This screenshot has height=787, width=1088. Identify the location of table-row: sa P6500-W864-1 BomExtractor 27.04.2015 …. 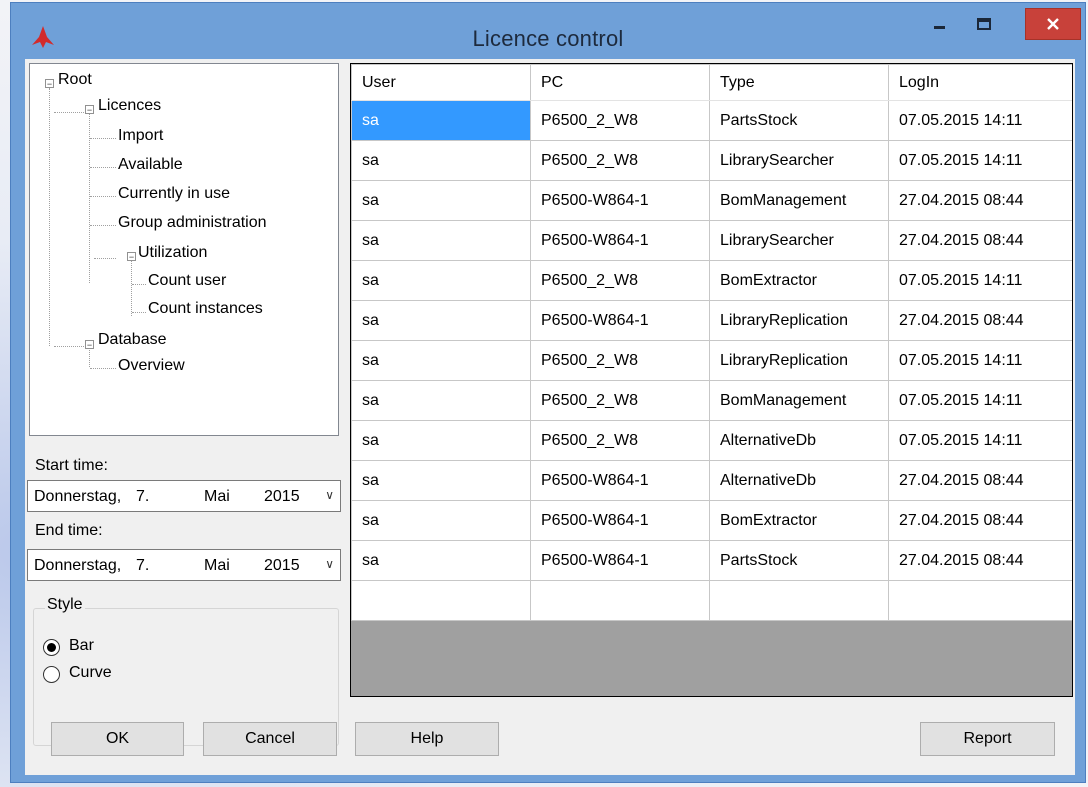
(711, 520).